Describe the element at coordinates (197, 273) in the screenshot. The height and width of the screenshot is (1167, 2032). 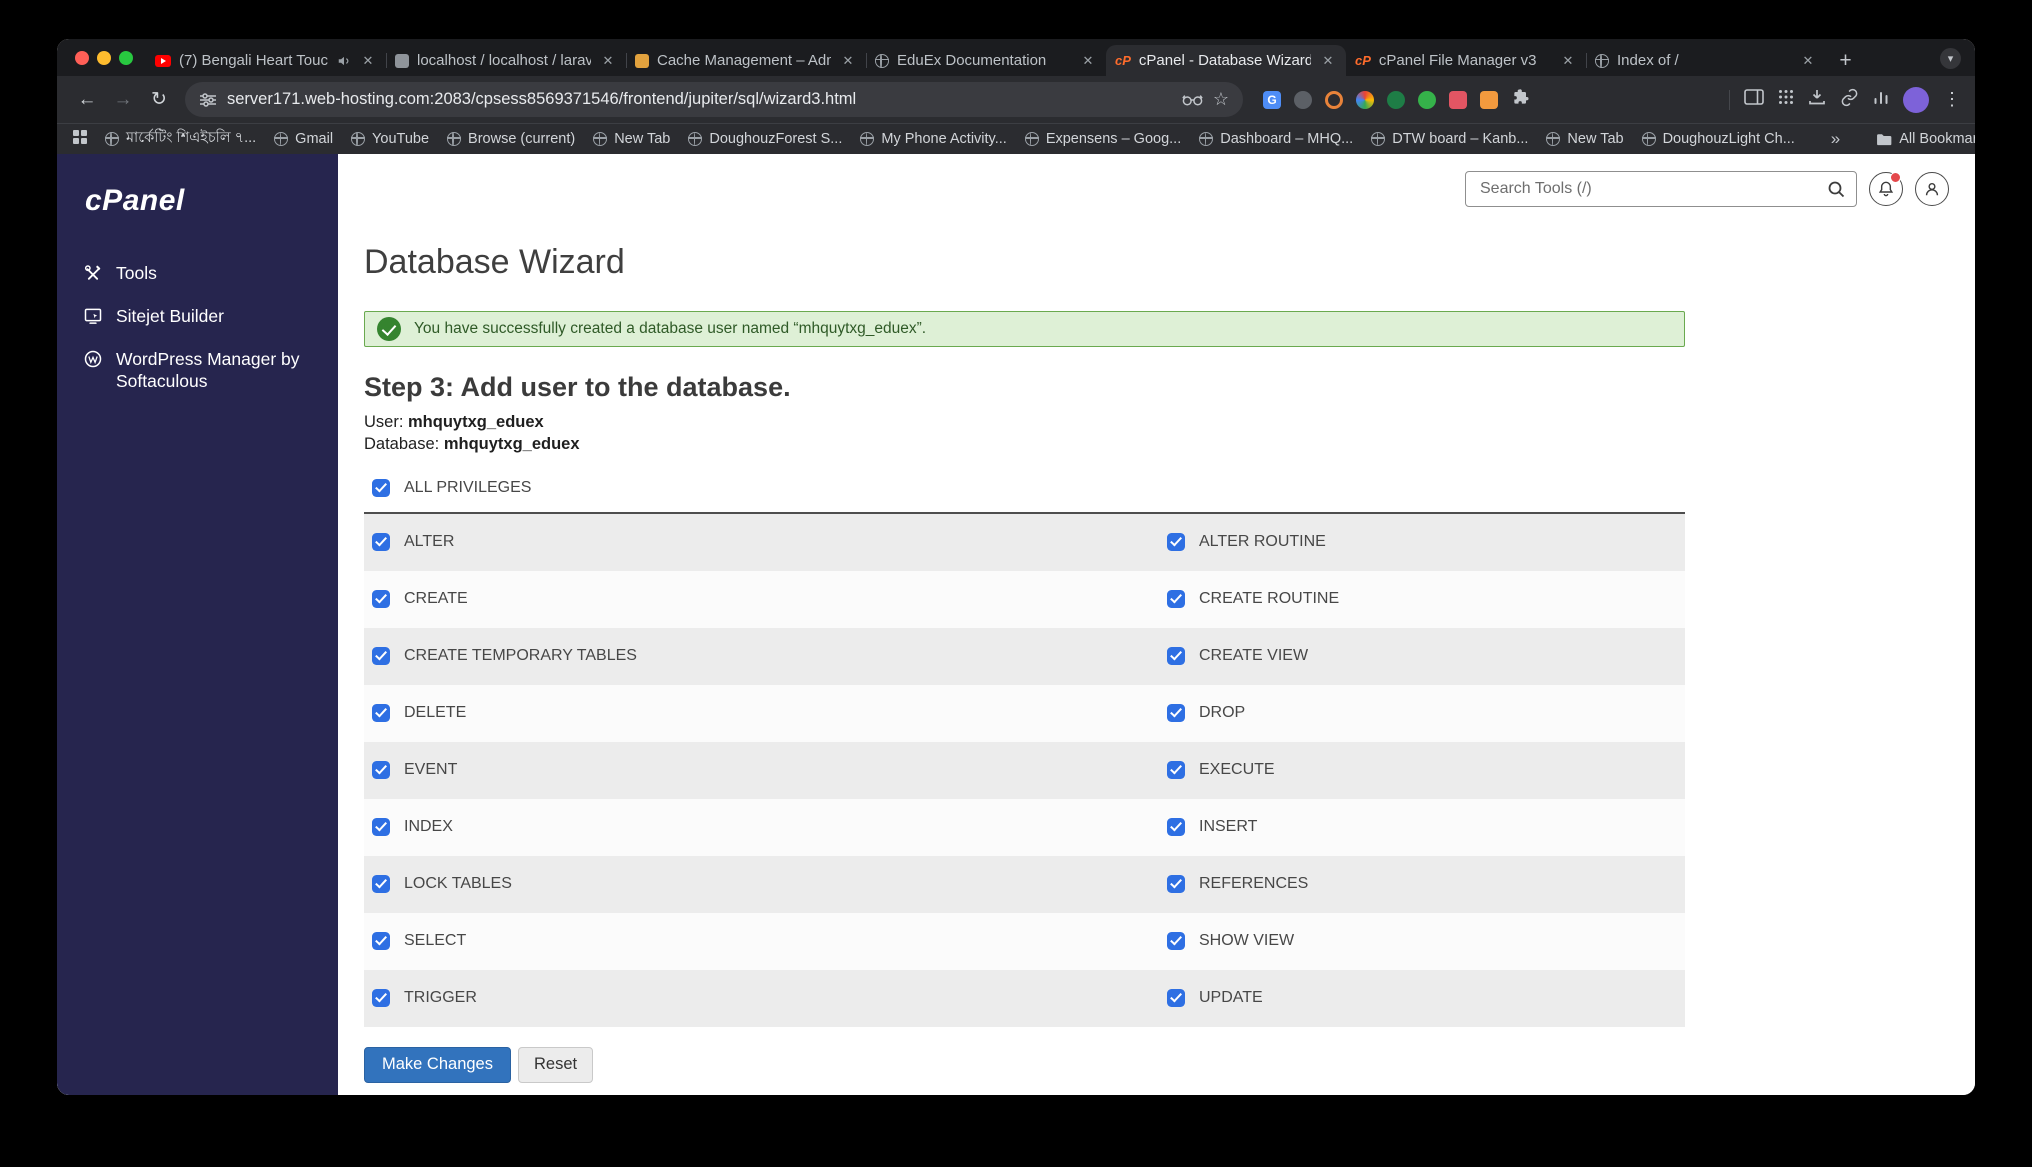
I see `sidebar-item-tools: Tools` at that location.